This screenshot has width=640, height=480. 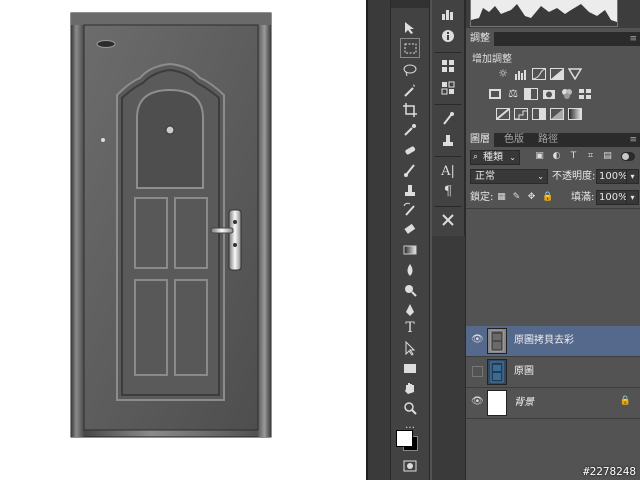 I want to click on styles-icon, so click(x=448, y=90).